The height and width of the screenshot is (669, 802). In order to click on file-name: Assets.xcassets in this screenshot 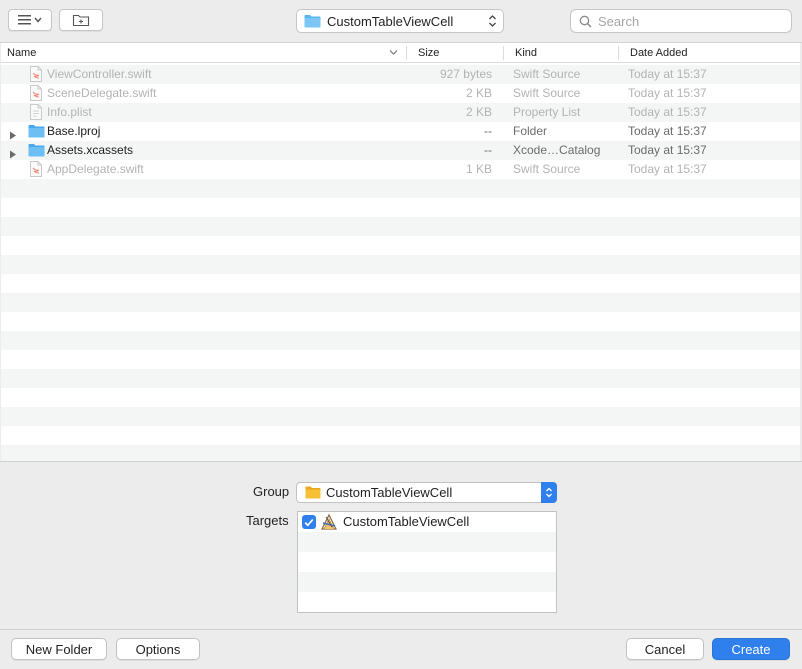, I will do `click(90, 150)`.